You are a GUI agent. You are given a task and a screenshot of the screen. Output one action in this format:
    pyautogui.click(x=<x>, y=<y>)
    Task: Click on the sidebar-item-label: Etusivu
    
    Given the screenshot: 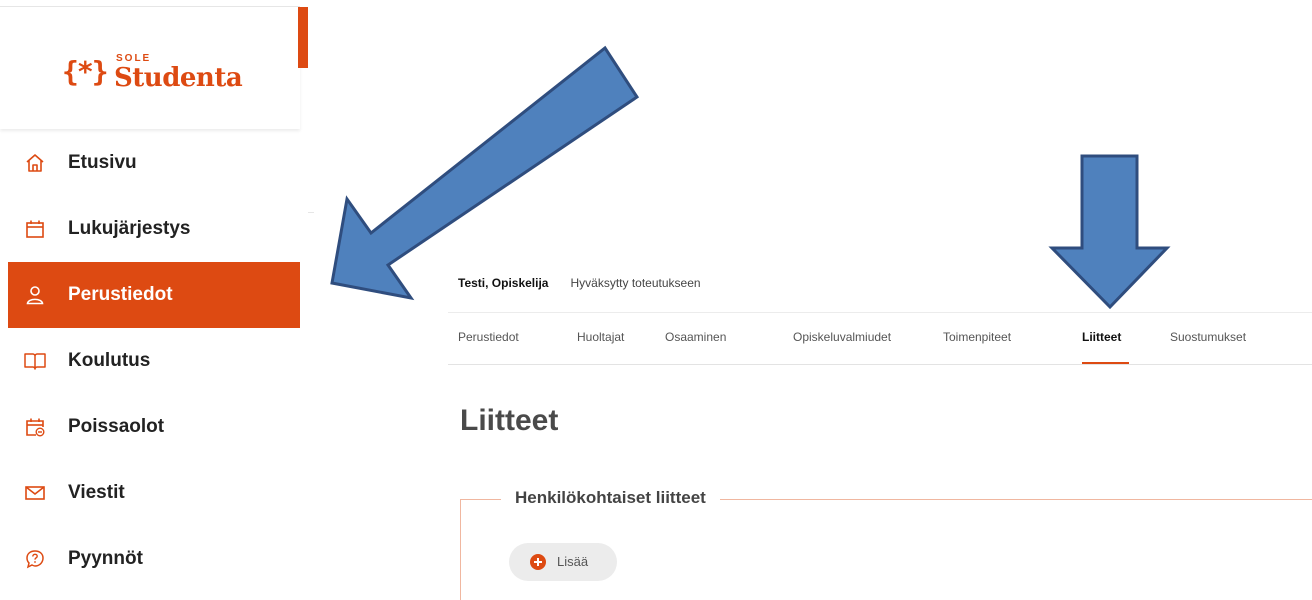 What is the action you would take?
    pyautogui.click(x=102, y=162)
    